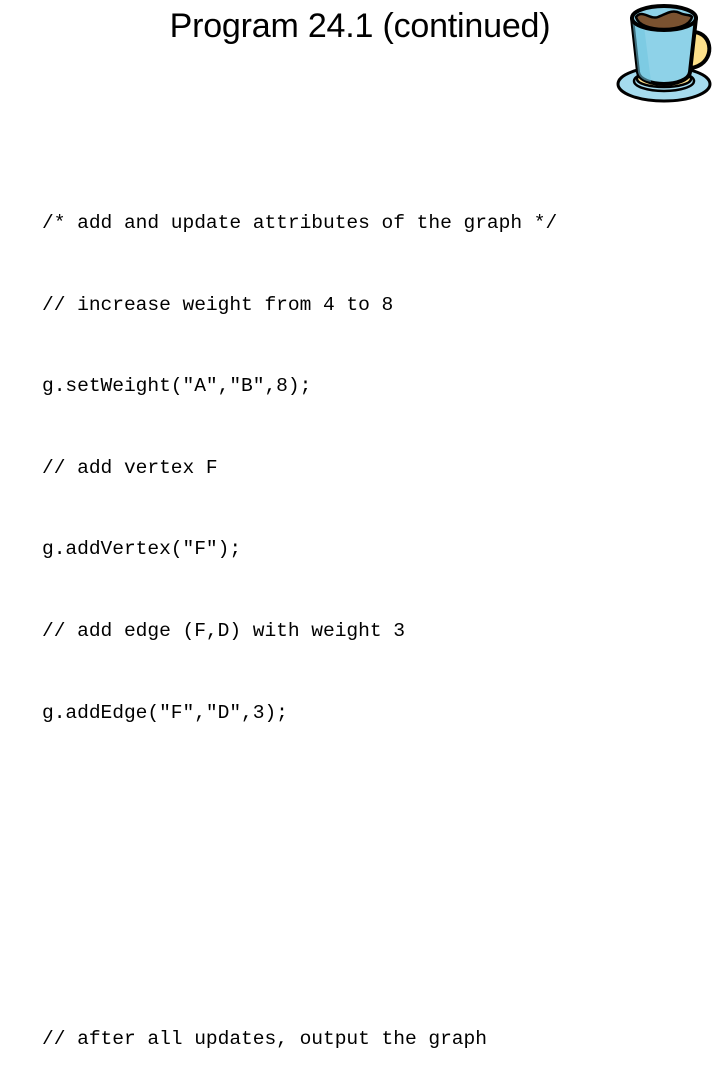 The image size is (720, 1080). I want to click on code-line: g.setWeight("A","B",8);, so click(177, 386).